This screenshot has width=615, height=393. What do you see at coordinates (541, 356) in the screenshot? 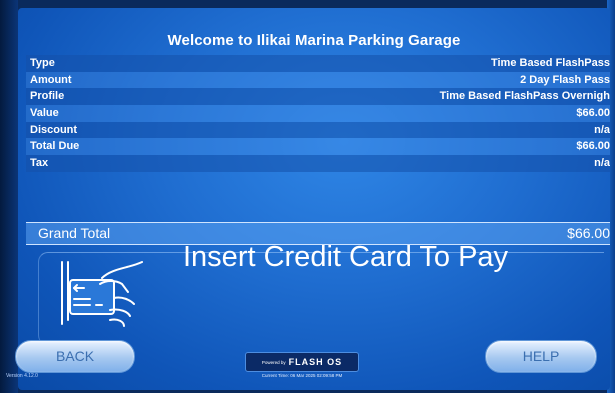
I see `help-button: HELP` at bounding box center [541, 356].